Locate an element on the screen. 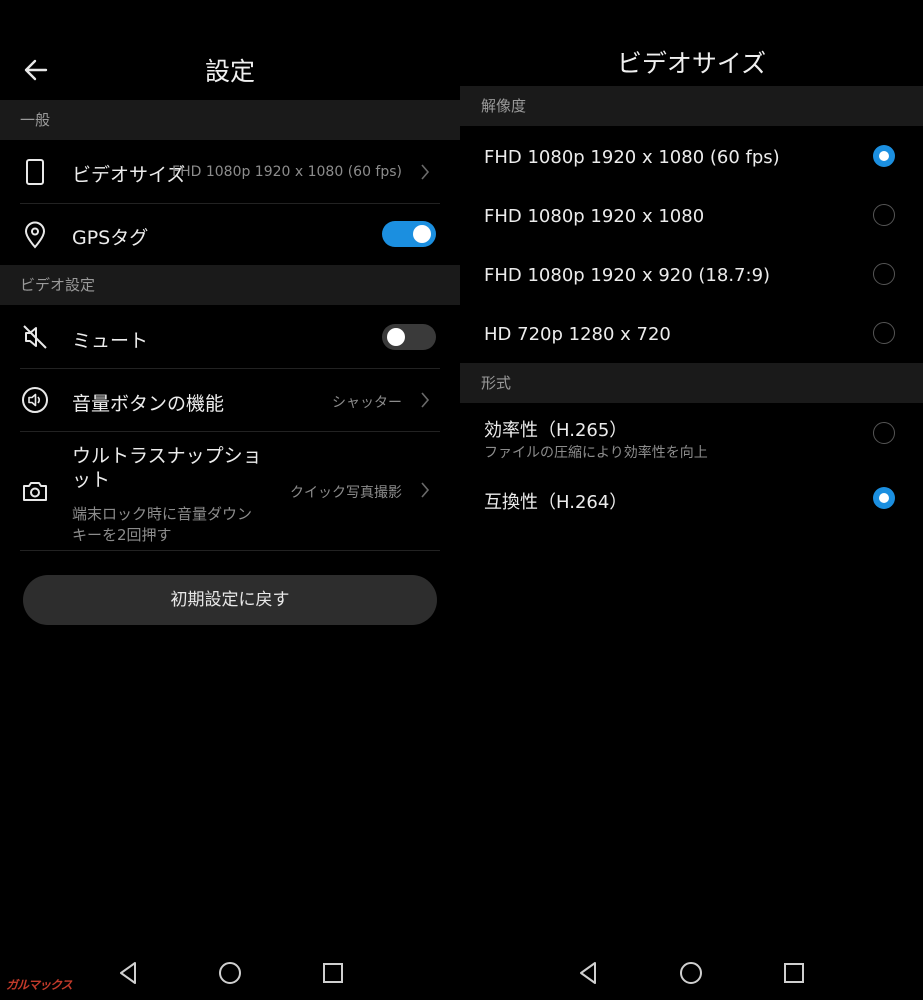 This screenshot has height=1000, width=923. volume-button-label: 音量ボタンの機能 is located at coordinates (148, 404).